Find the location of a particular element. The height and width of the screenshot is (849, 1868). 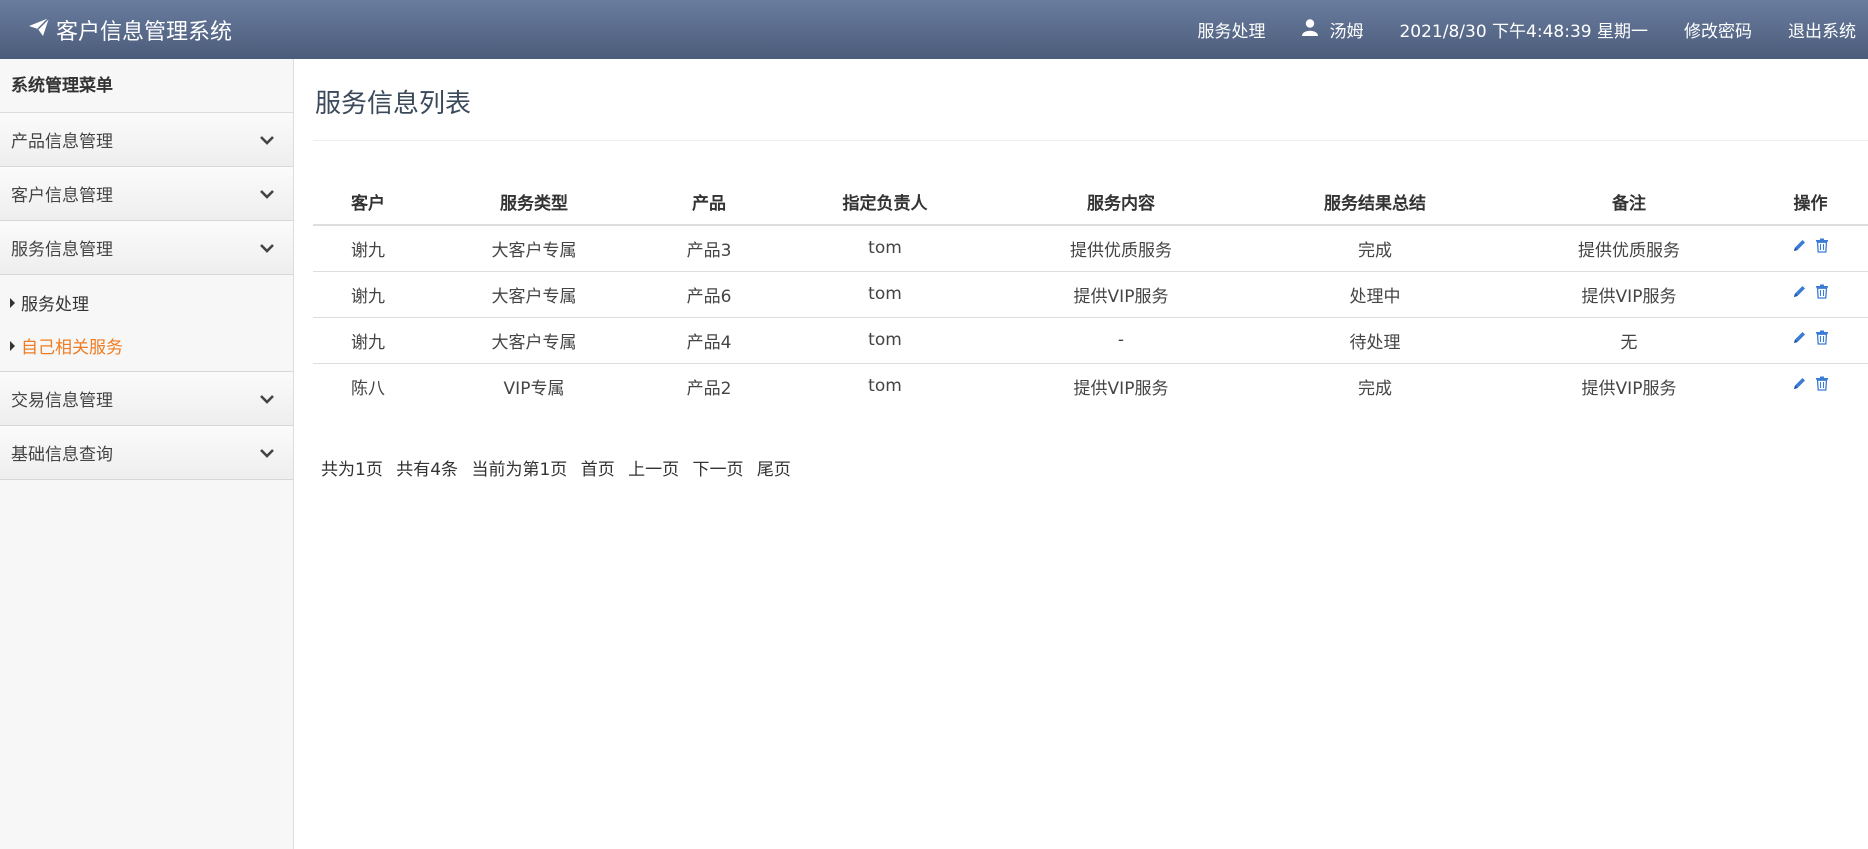

menu-label: 客户信息管理 is located at coordinates (62, 196).